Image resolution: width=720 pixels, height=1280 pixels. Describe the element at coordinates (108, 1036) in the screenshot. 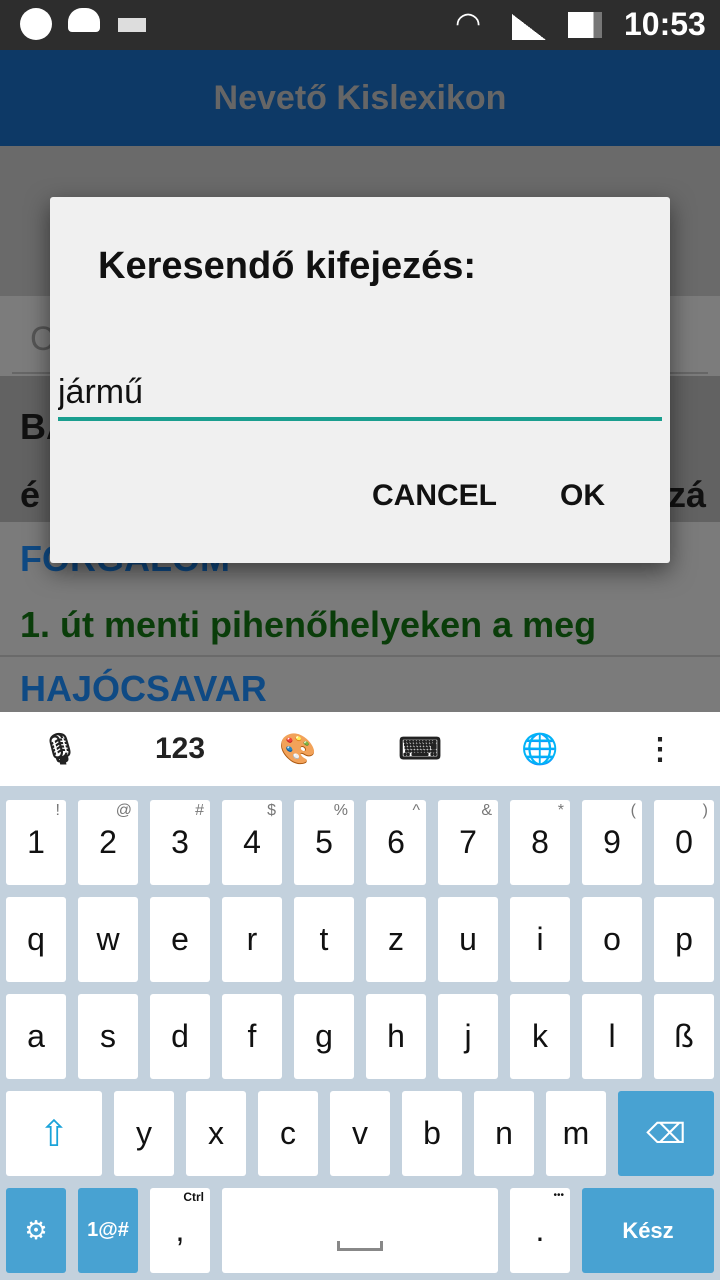

I see `key-s: s` at that location.